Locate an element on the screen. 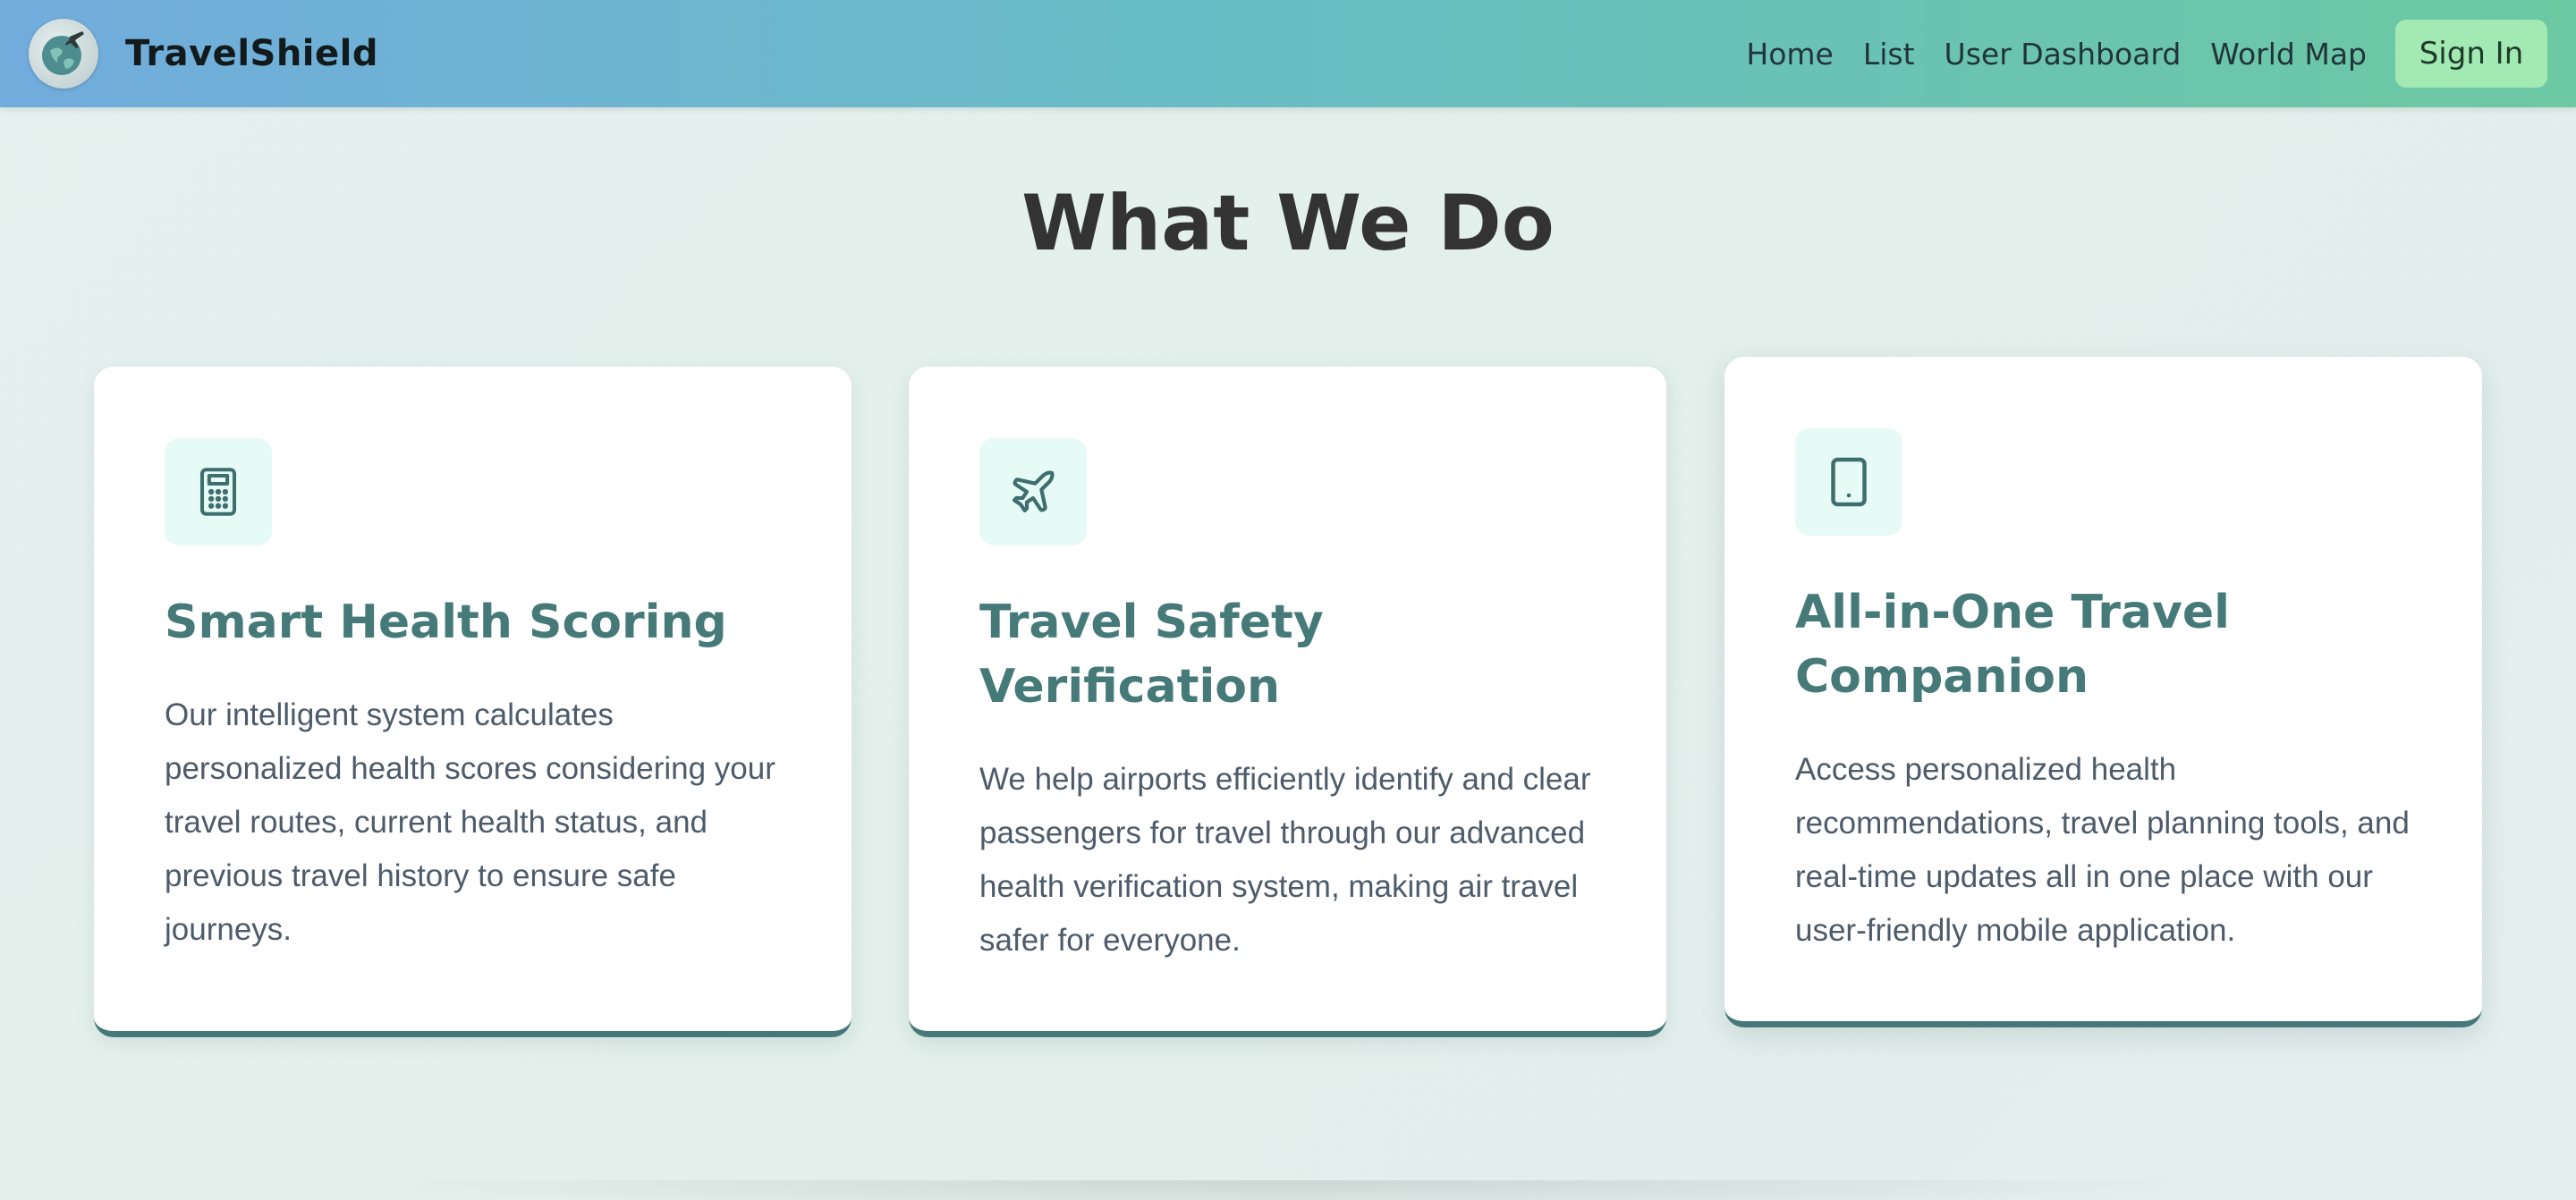  airplane-icon is located at coordinates (1033, 492).